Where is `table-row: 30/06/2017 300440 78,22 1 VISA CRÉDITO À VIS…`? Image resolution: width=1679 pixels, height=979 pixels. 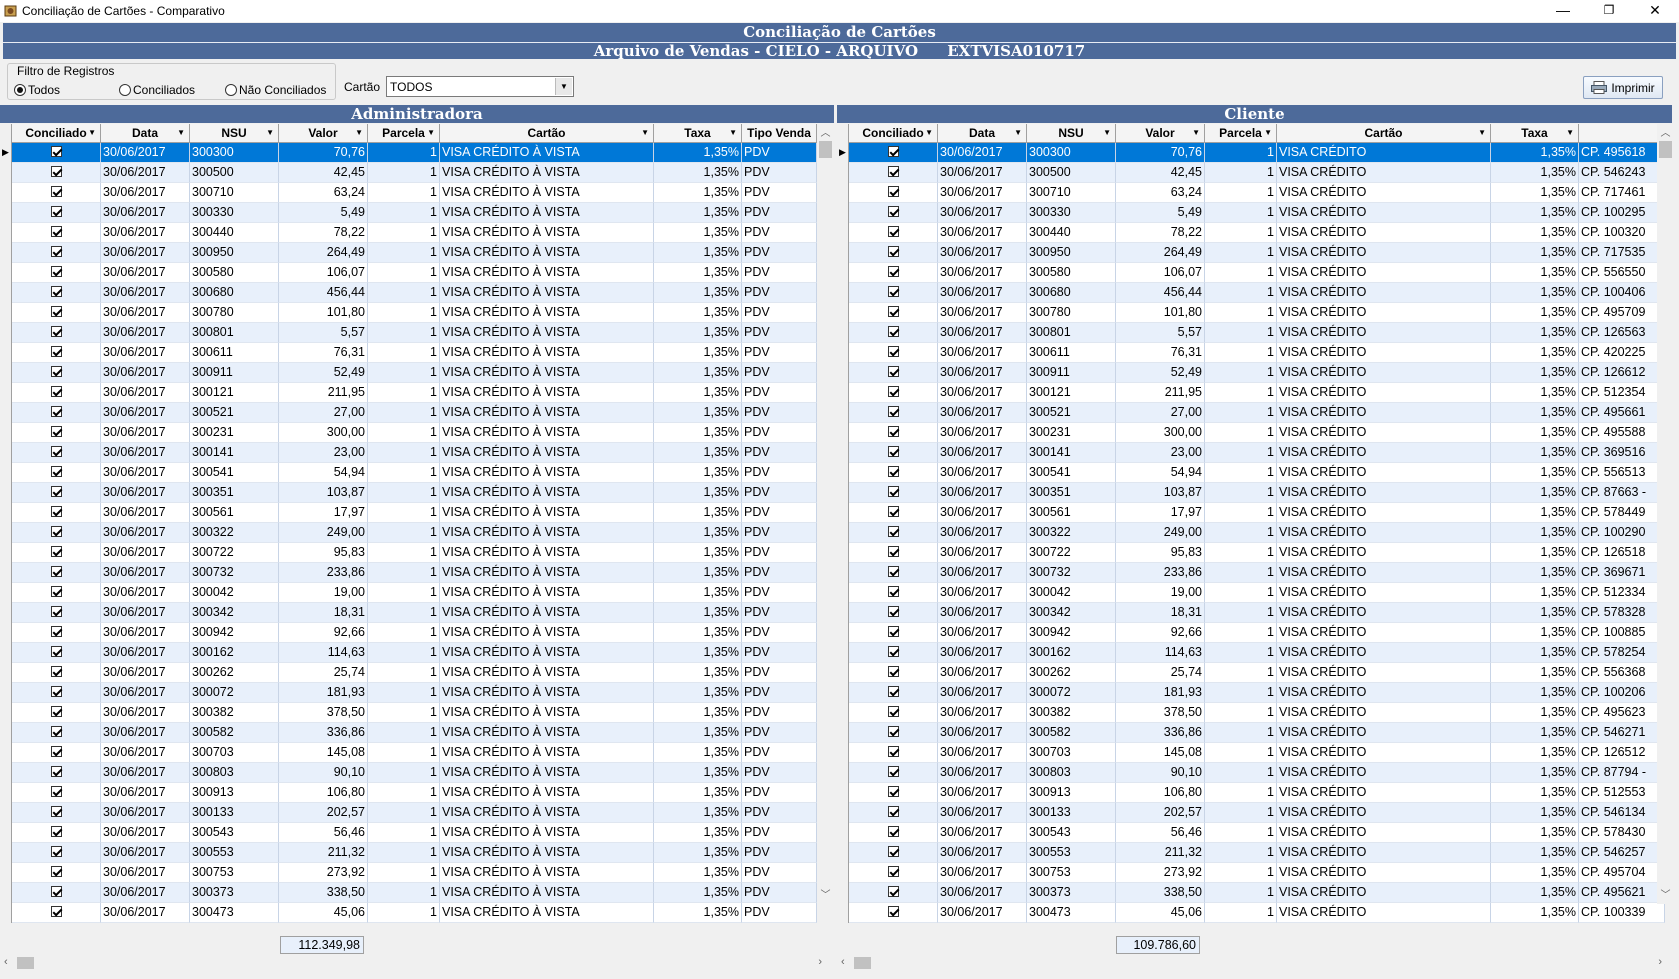 table-row: 30/06/2017 300440 78,22 1 VISA CRÉDITO À VIS… is located at coordinates (414, 233).